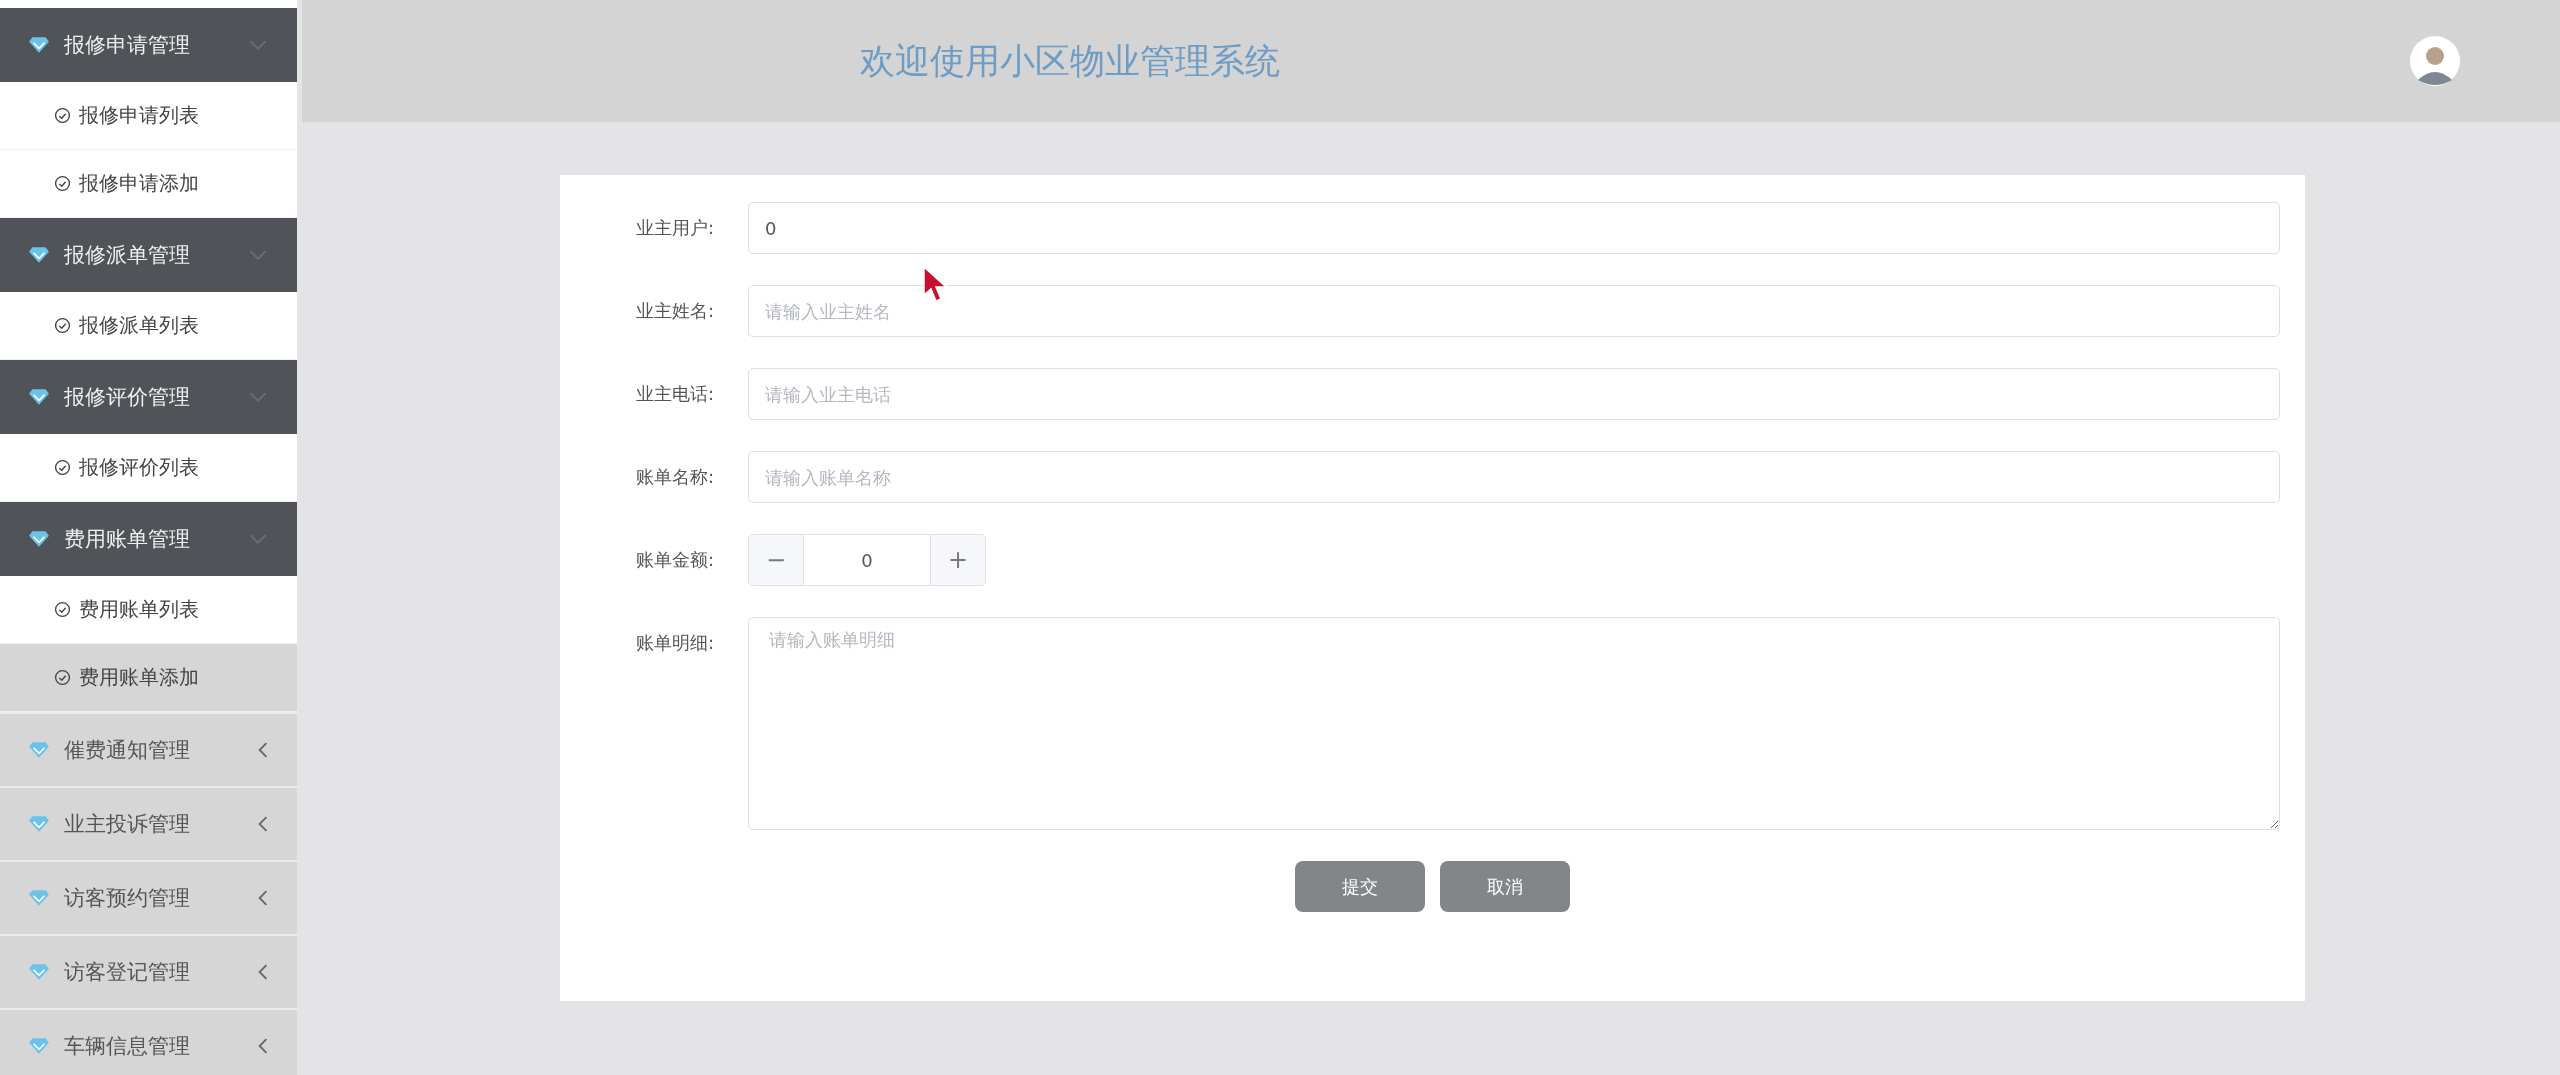 Image resolution: width=2560 pixels, height=1075 pixels. I want to click on input-field: 请输入业主电话, so click(1514, 394).